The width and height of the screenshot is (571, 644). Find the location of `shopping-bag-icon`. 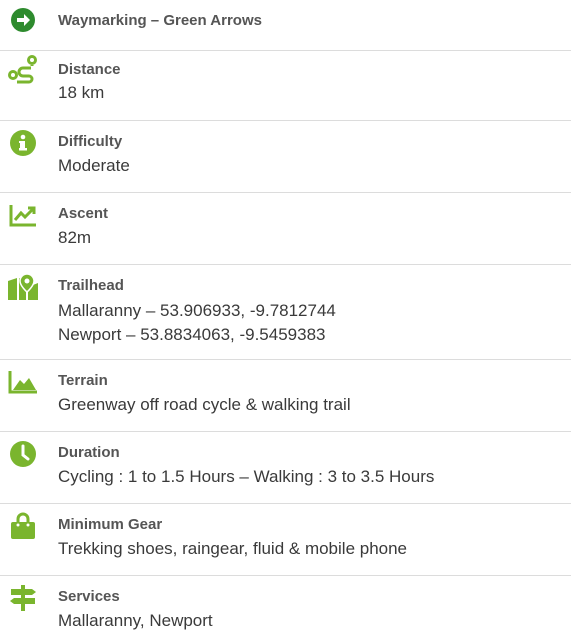

shopping-bag-icon is located at coordinates (23, 526).